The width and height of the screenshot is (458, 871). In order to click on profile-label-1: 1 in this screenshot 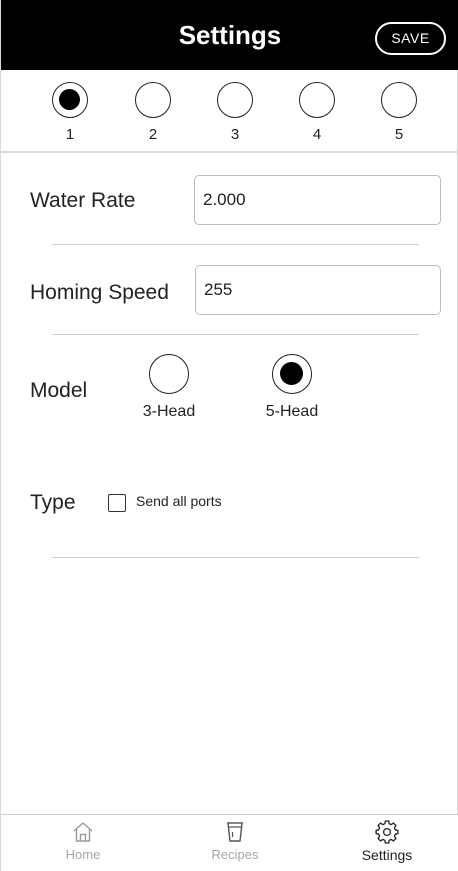, I will do `click(70, 134)`.